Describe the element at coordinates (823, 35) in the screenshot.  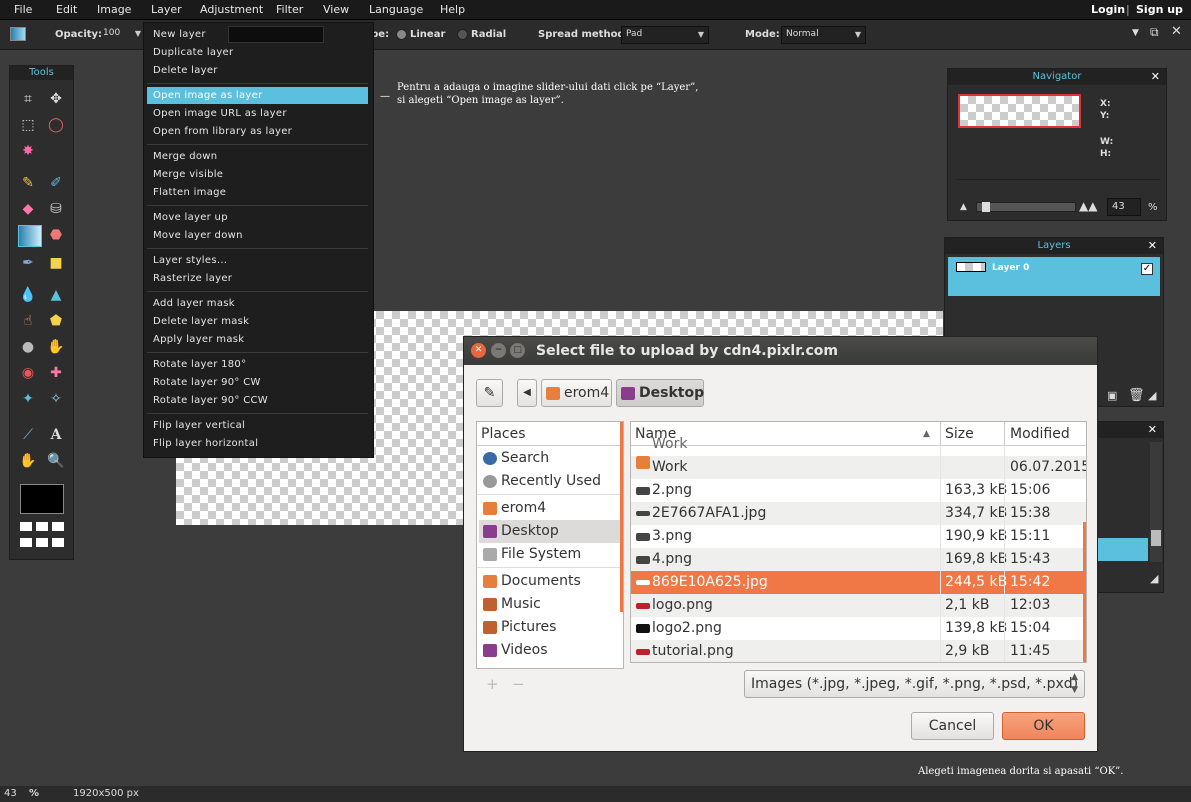
I see `mode-select: Normal ▼` at that location.